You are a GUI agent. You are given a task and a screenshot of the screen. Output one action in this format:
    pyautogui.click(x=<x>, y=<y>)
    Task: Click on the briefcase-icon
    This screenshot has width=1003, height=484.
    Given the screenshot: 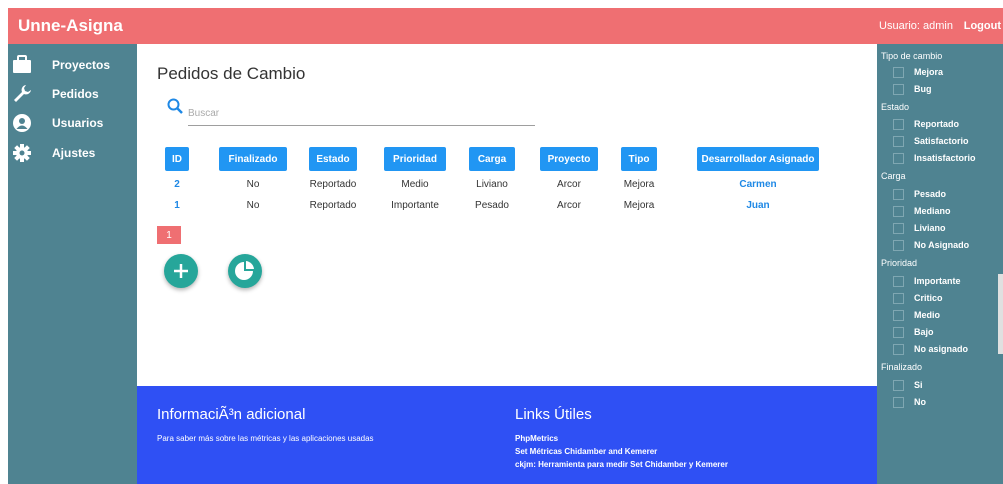 What is the action you would take?
    pyautogui.click(x=22, y=64)
    